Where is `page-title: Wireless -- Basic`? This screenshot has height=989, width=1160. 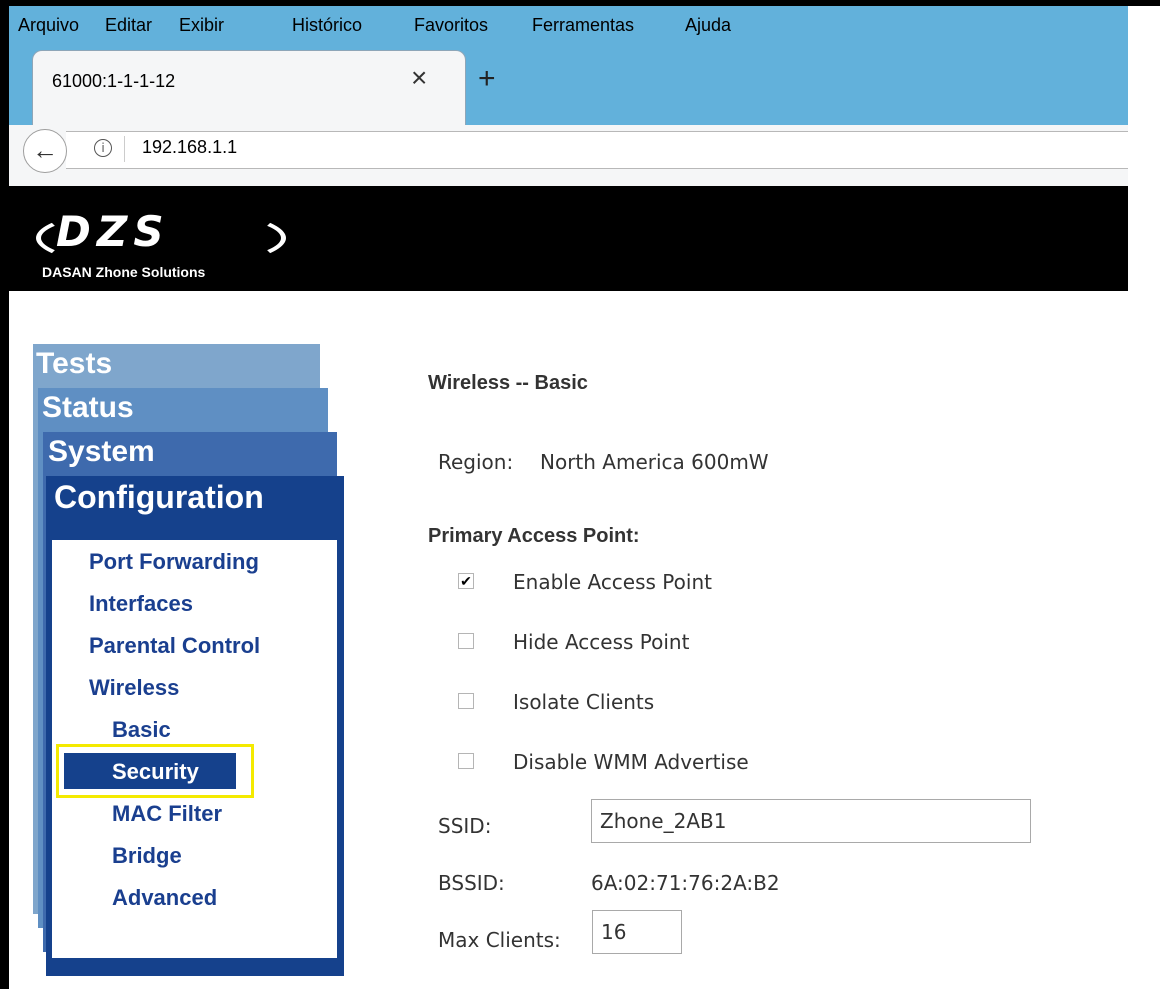
page-title: Wireless -- Basic is located at coordinates (508, 383).